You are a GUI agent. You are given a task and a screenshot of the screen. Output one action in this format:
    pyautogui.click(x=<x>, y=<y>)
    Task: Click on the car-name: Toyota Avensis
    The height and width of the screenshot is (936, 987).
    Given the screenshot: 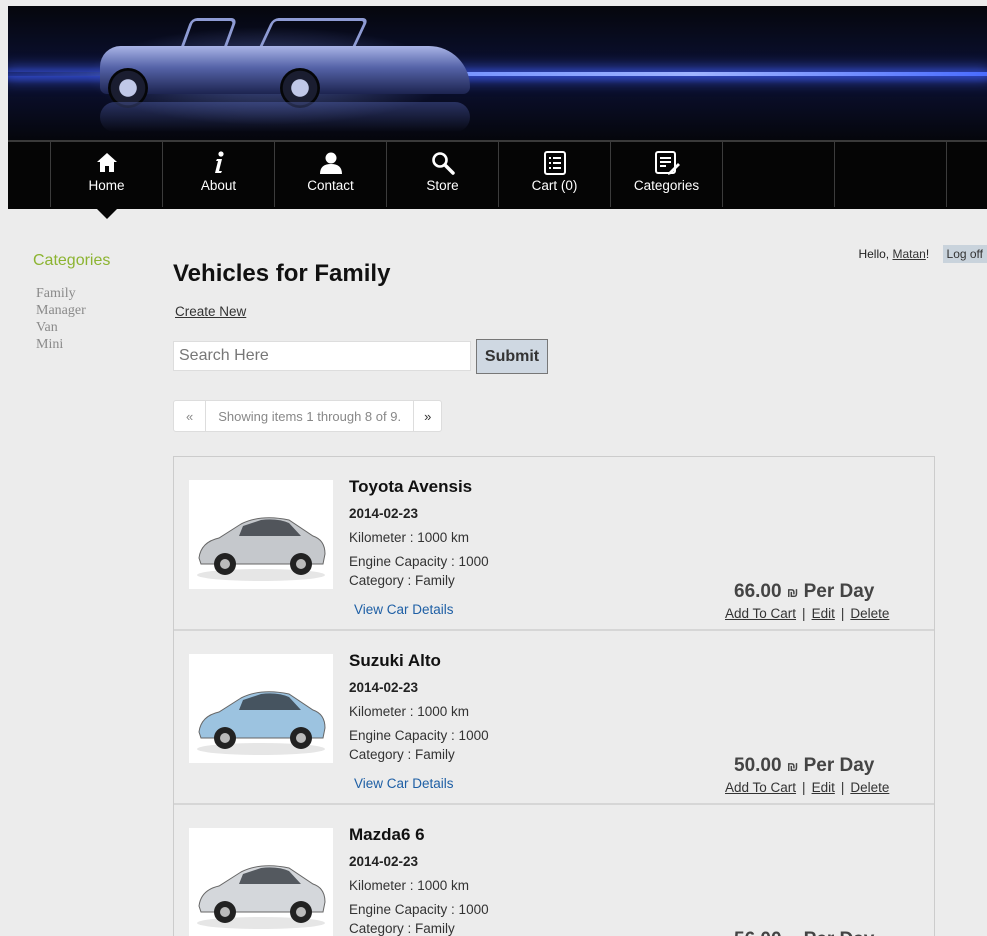 What is the action you would take?
    pyautogui.click(x=411, y=486)
    